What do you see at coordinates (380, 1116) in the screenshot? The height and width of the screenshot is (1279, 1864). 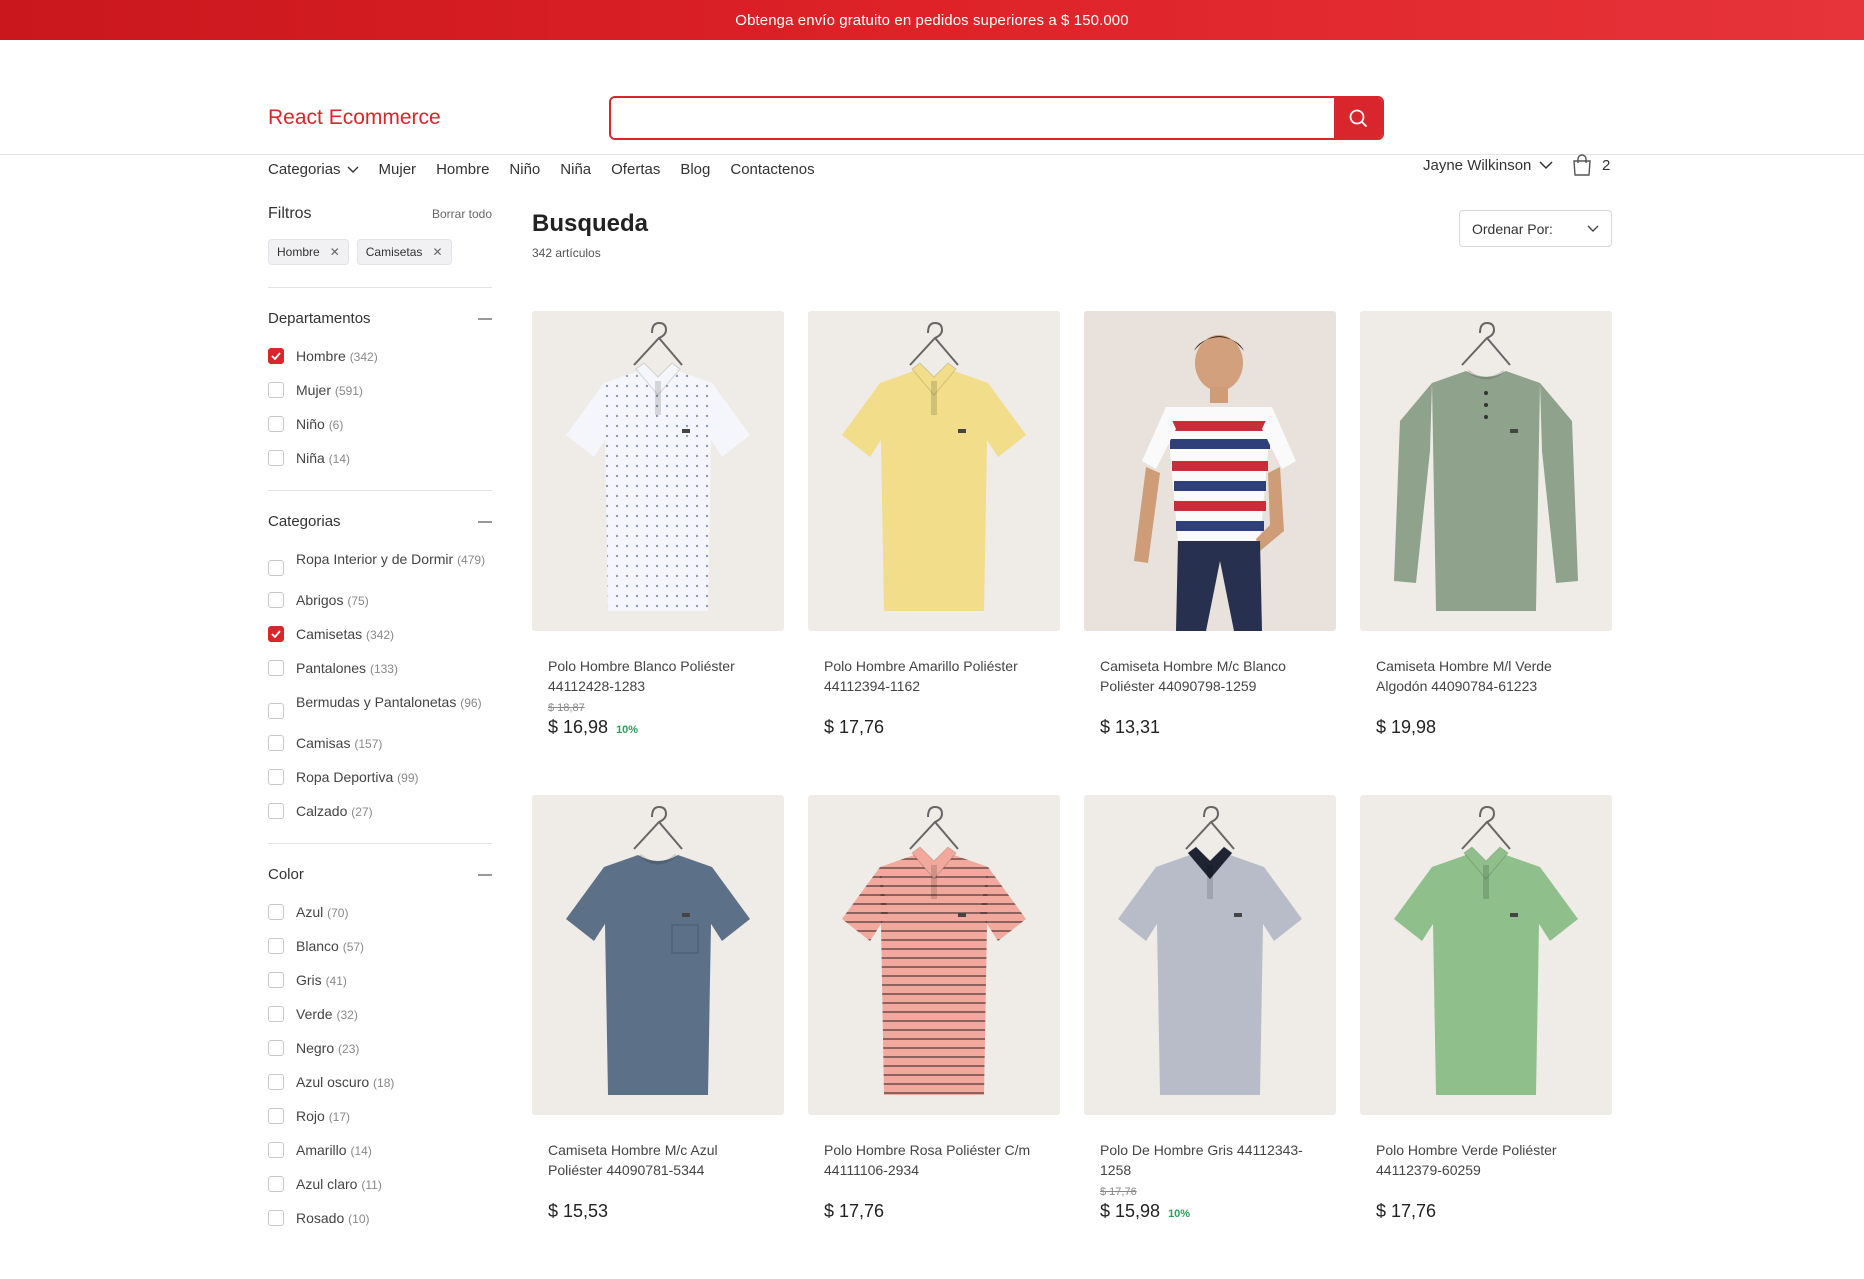 I see `filter-option: Rojo (17)` at bounding box center [380, 1116].